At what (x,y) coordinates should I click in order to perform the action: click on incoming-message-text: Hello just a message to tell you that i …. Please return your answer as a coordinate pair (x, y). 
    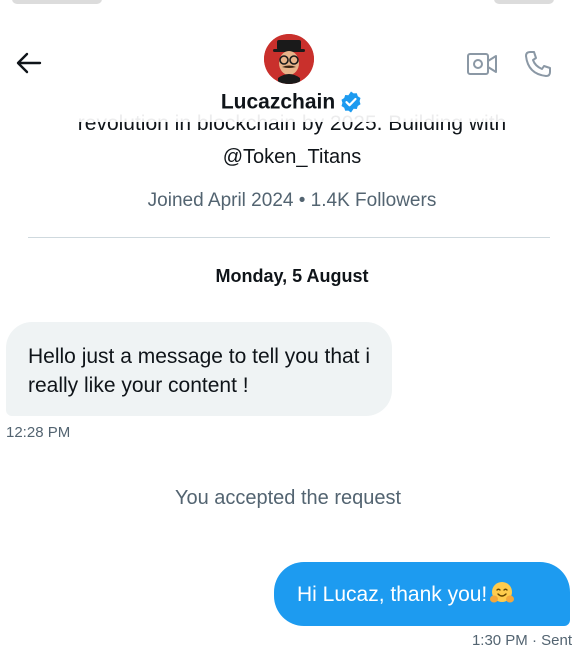
    Looking at the image, I should click on (199, 371).